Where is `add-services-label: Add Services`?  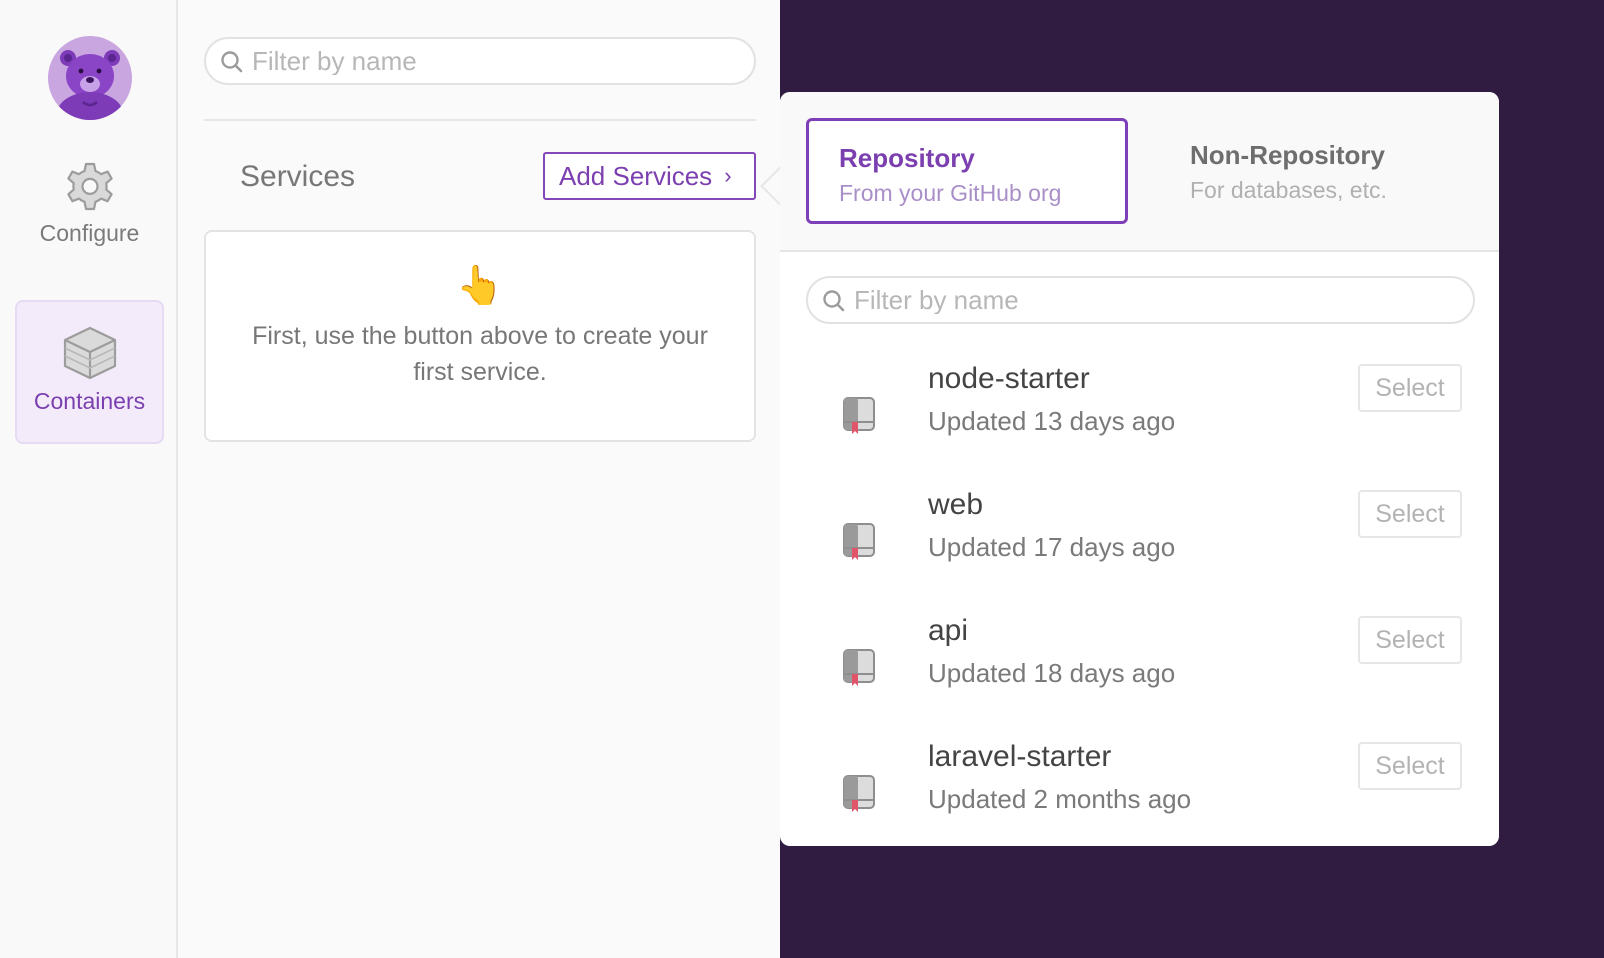
add-services-label: Add Services is located at coordinates (636, 175).